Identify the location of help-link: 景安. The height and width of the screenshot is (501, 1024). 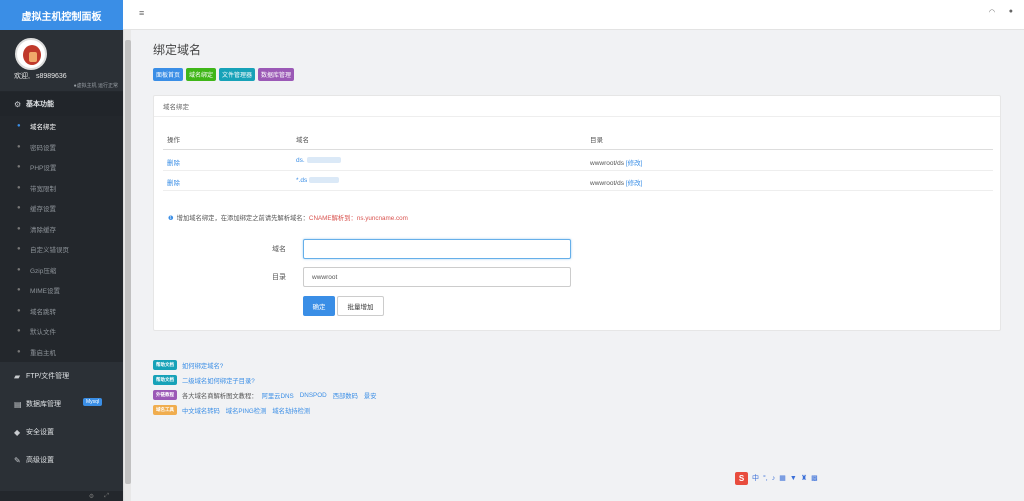
(370, 395).